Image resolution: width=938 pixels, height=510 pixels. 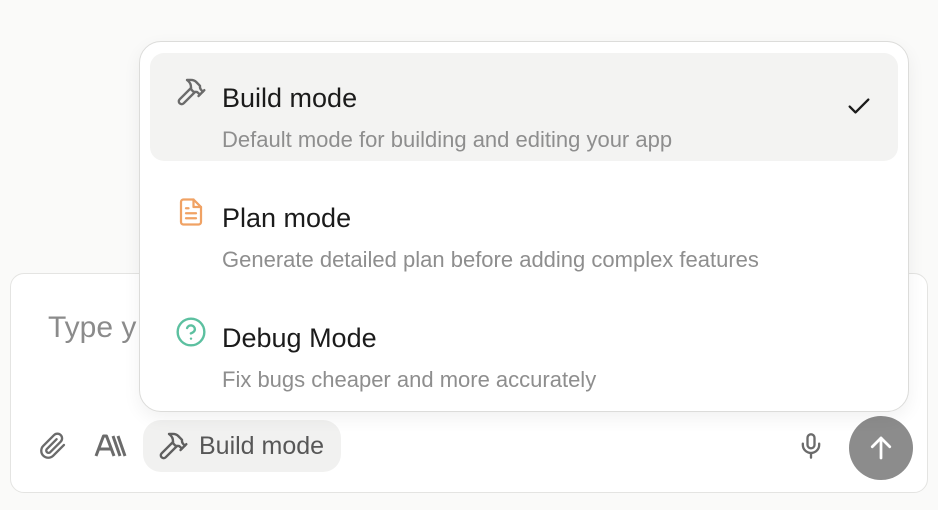 I want to click on mode-option-title: Build mode, so click(x=290, y=98).